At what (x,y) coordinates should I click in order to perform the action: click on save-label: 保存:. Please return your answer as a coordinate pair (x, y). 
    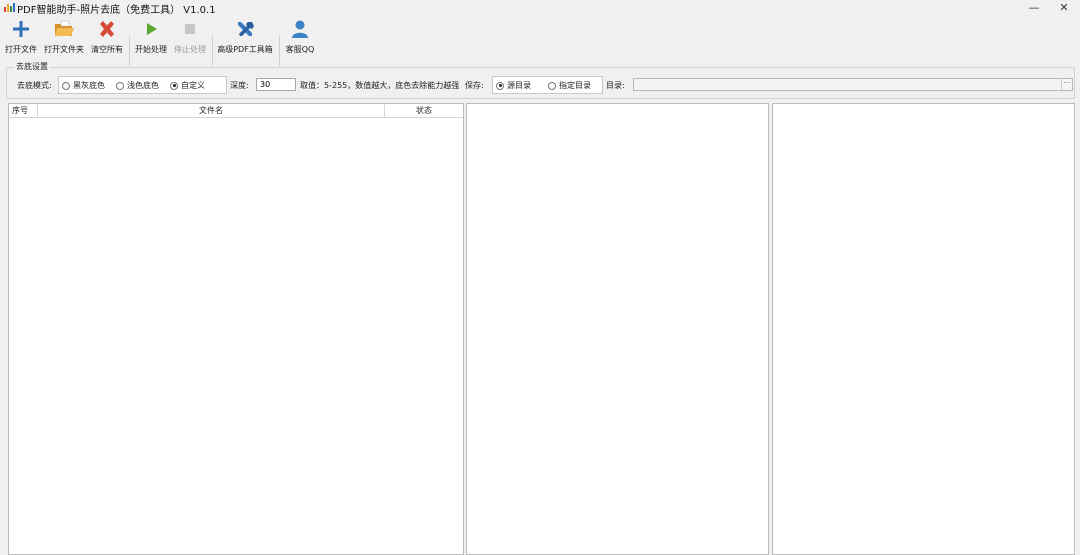
    Looking at the image, I should click on (474, 85).